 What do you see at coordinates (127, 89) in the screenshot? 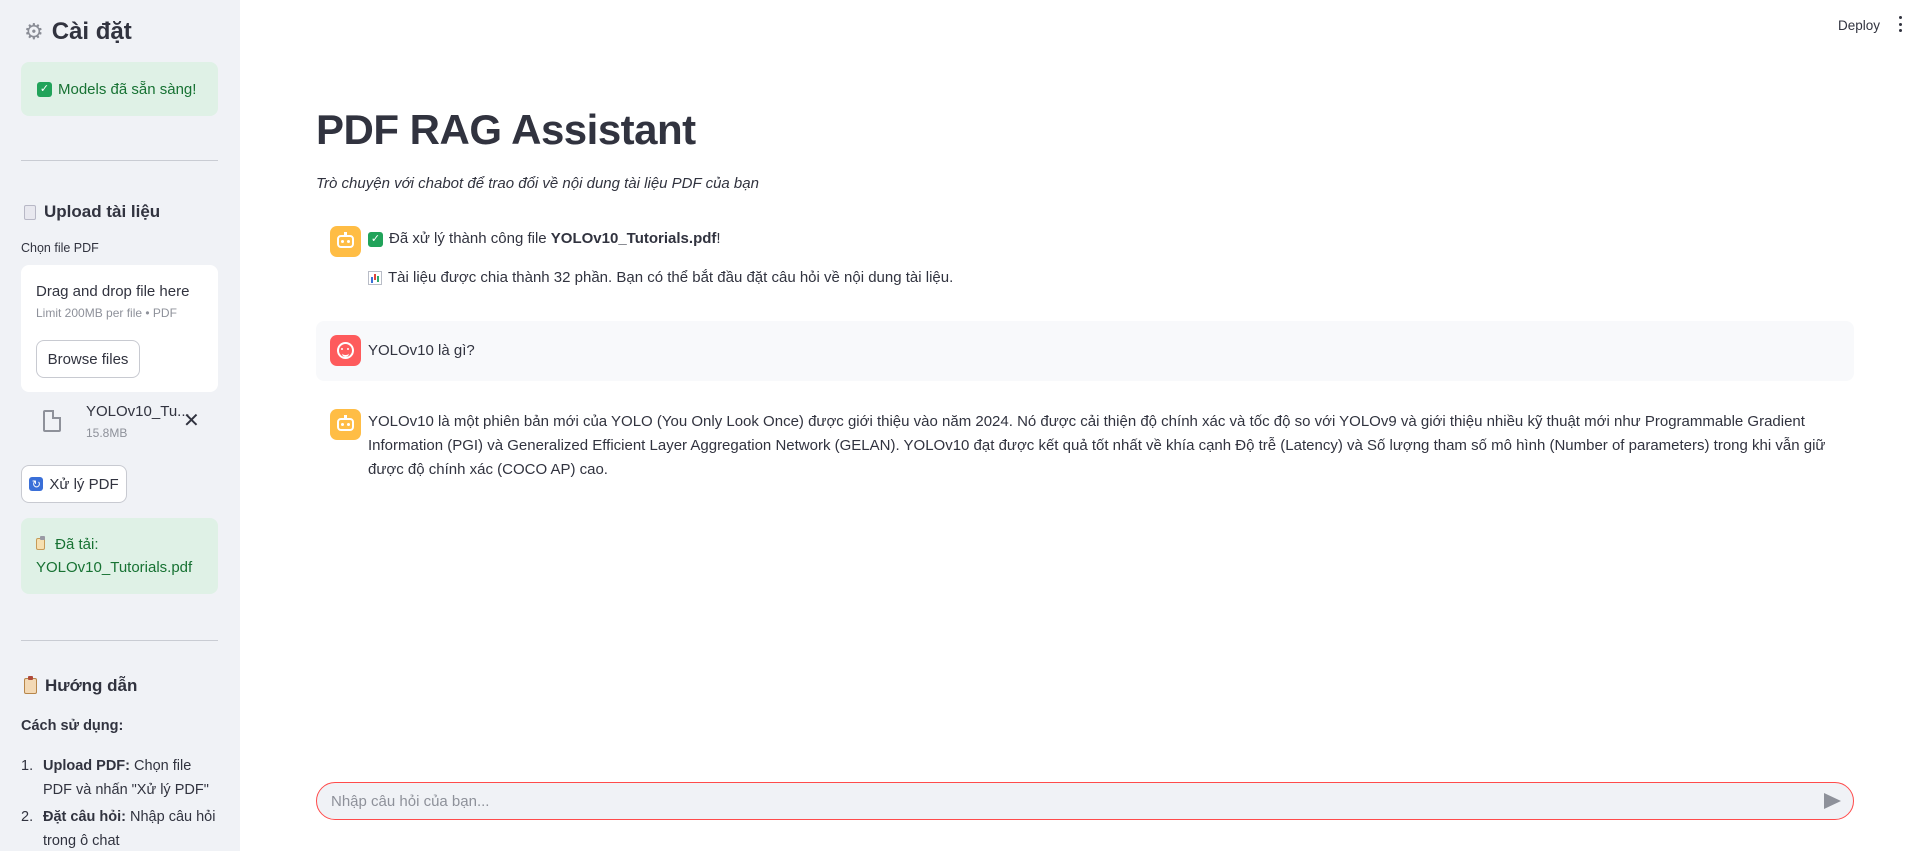
I see `models-status-text: Models đã sẵn sàng!` at bounding box center [127, 89].